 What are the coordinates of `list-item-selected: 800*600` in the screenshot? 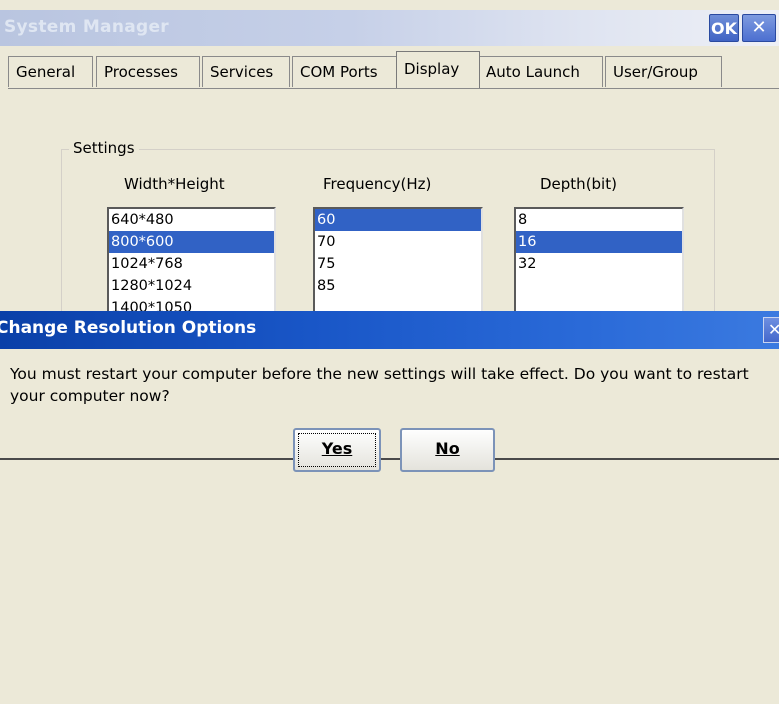 It's located at (191, 242).